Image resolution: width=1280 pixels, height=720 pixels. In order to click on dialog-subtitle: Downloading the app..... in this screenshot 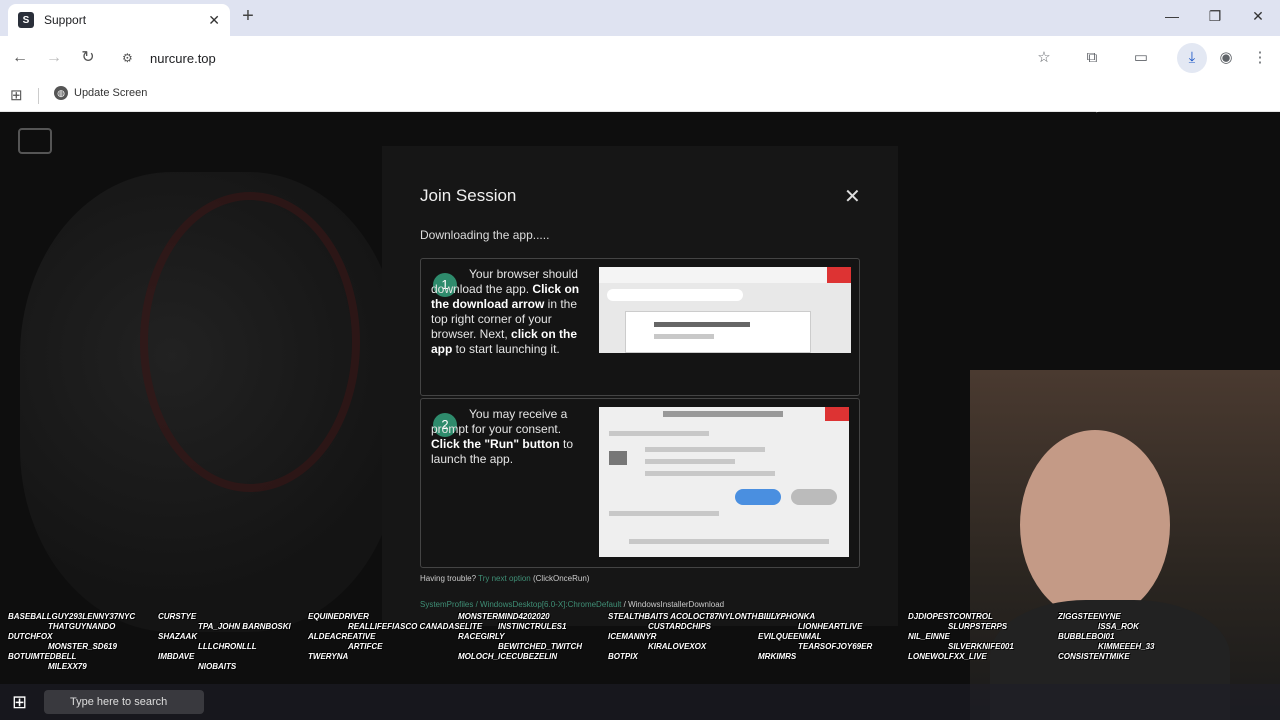, I will do `click(485, 235)`.